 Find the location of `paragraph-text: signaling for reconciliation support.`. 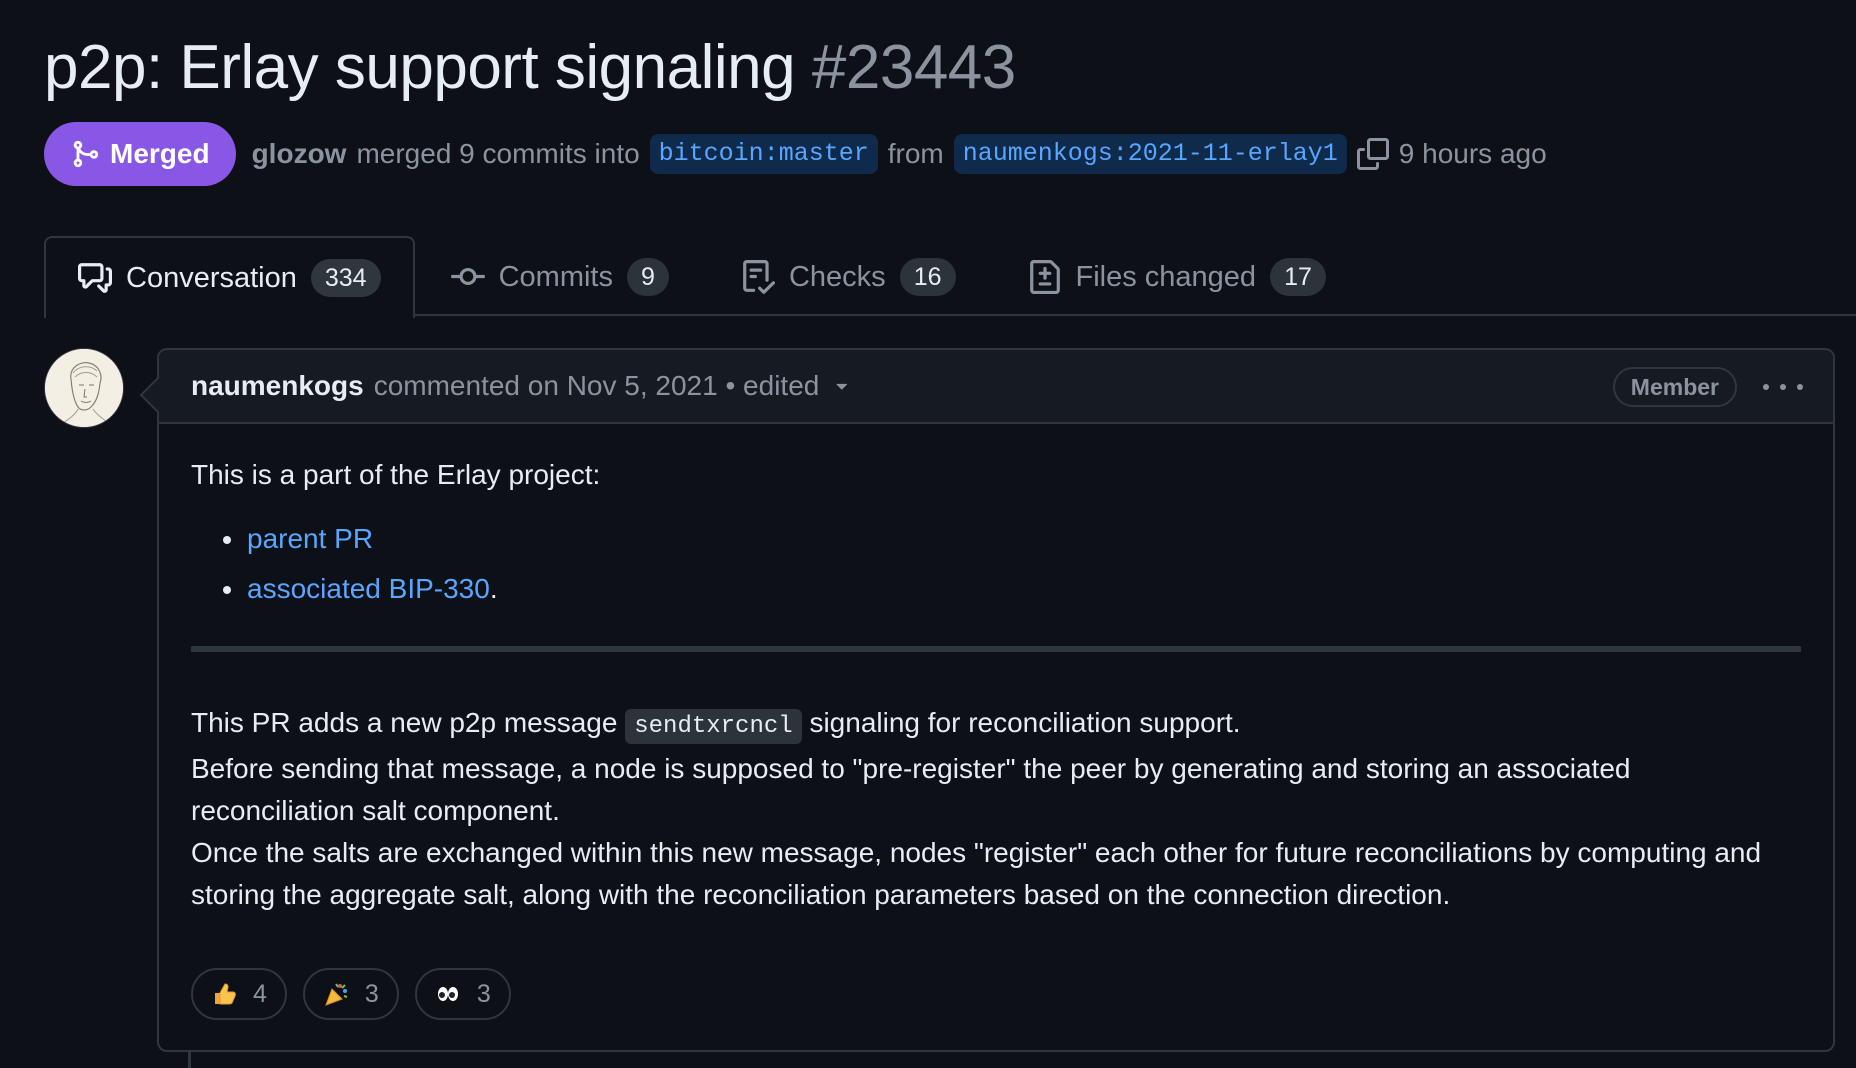

paragraph-text: signaling for reconciliation support. is located at coordinates (1025, 722).